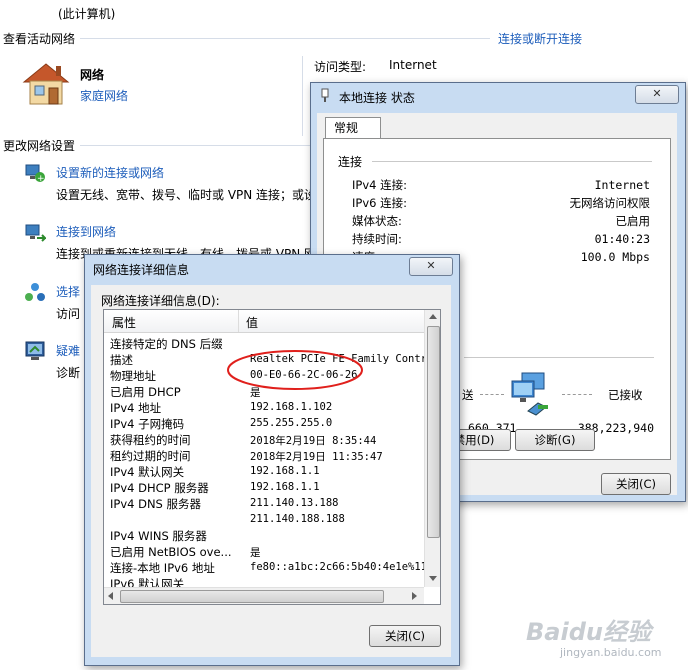 The width and height of the screenshot is (688, 670). What do you see at coordinates (68, 350) in the screenshot?
I see `task-troubleshoot-link: 疑难` at bounding box center [68, 350].